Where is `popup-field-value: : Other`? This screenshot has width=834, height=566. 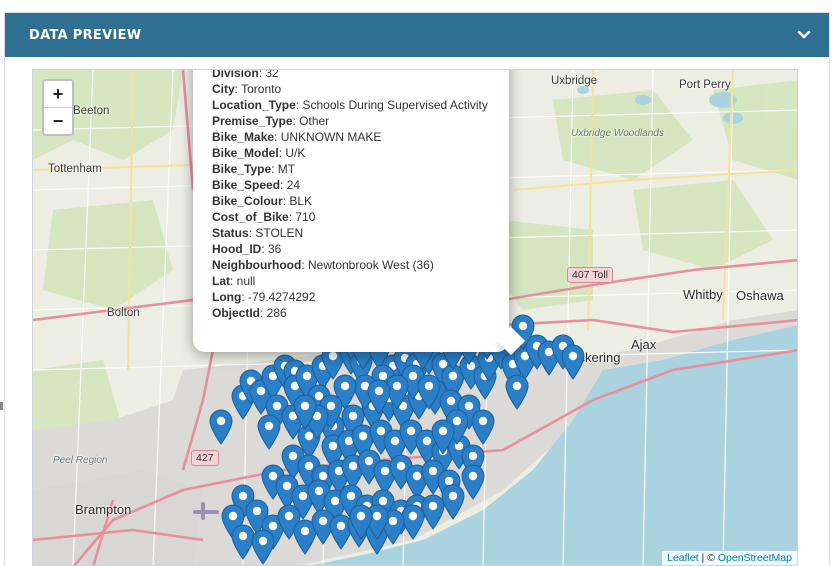
popup-field-value: : Other is located at coordinates (311, 121).